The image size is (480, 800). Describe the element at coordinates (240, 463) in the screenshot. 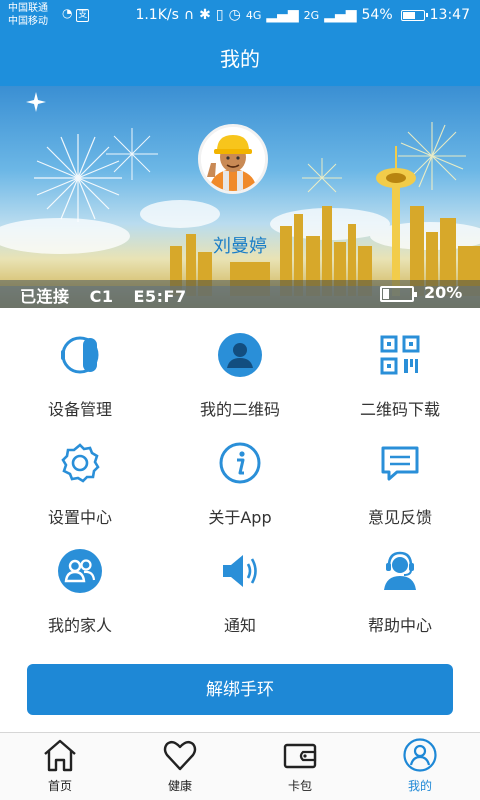

I see `info-icon` at that location.